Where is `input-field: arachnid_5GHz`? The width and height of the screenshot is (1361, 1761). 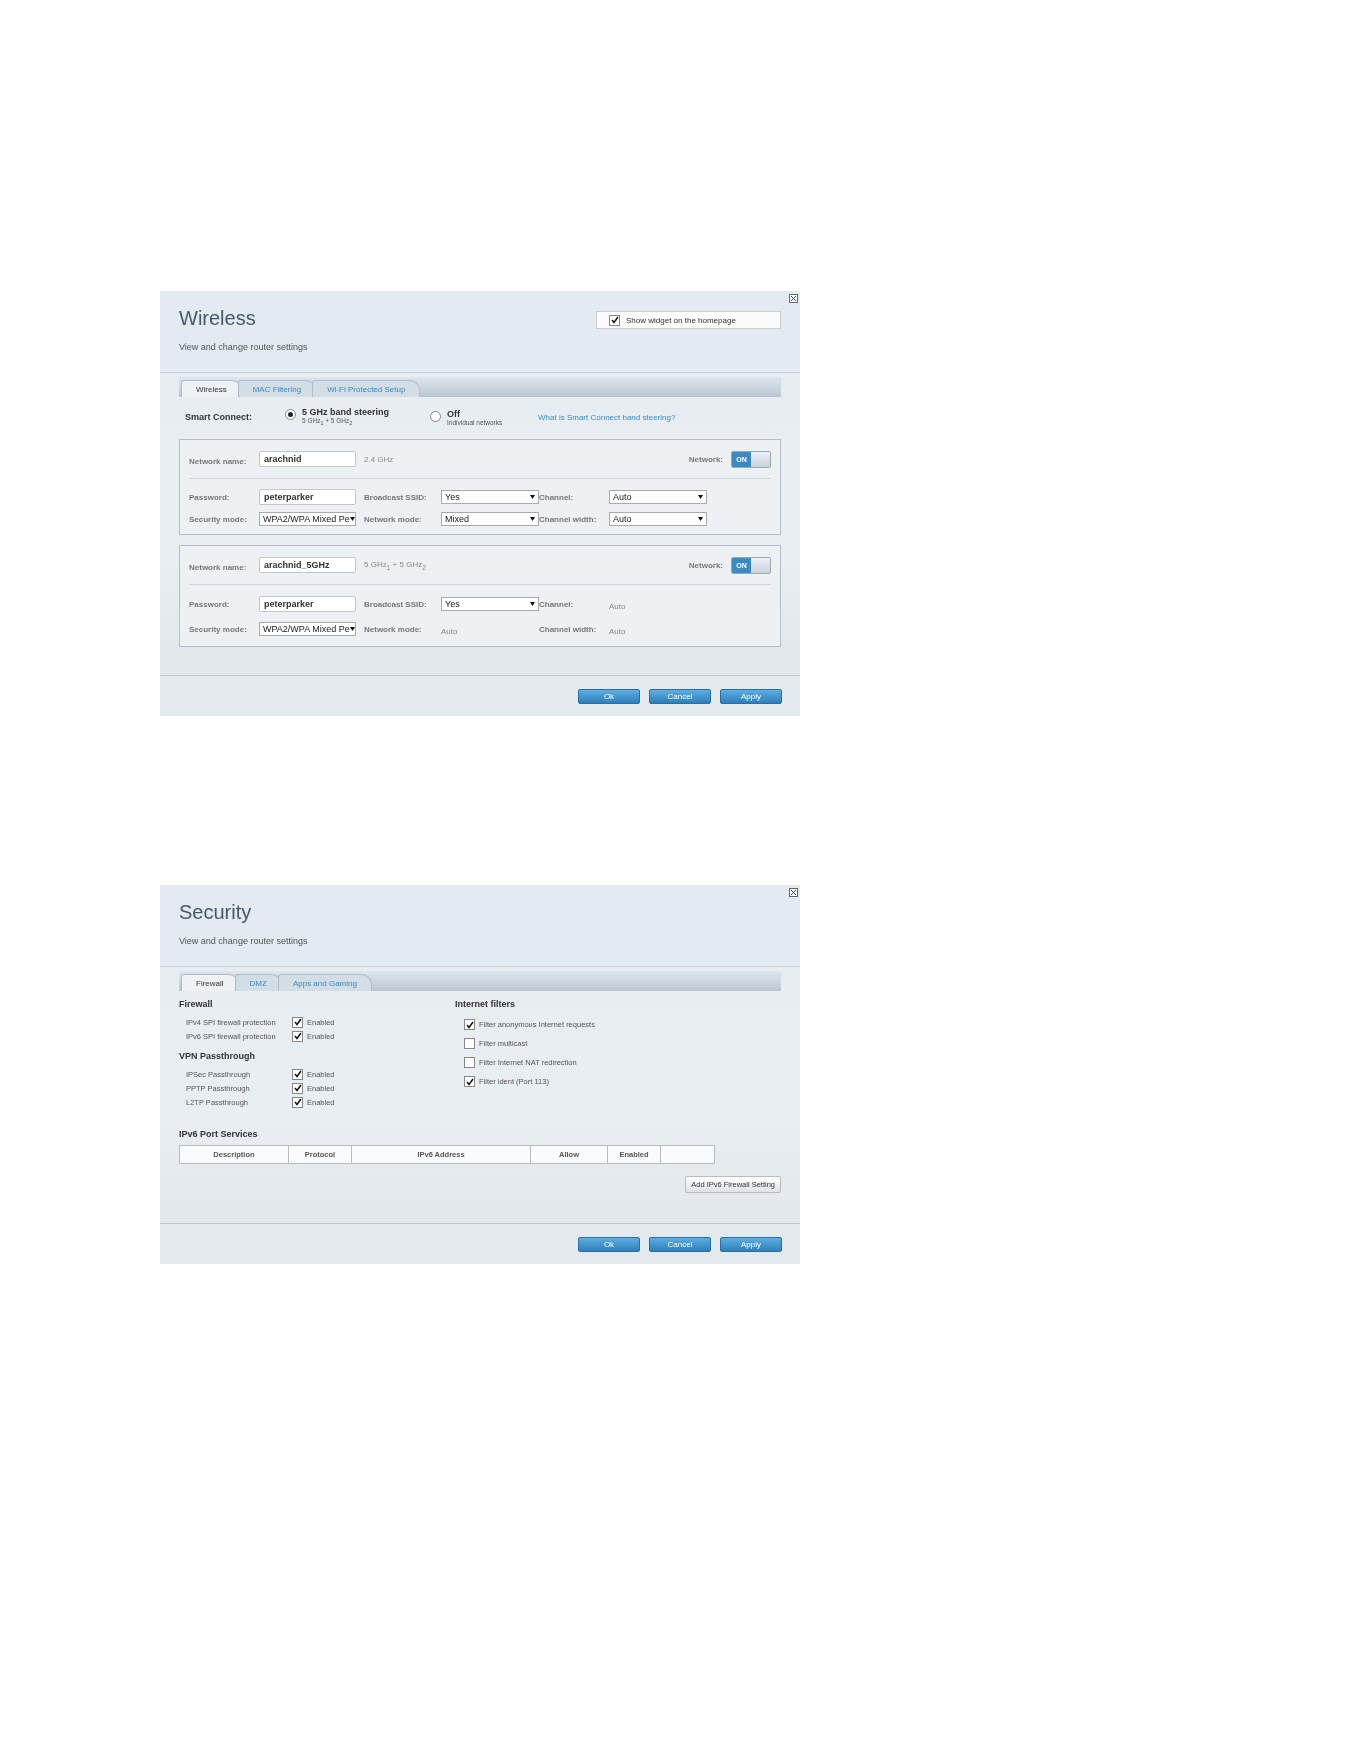
input-field: arachnid_5GHz is located at coordinates (307, 565).